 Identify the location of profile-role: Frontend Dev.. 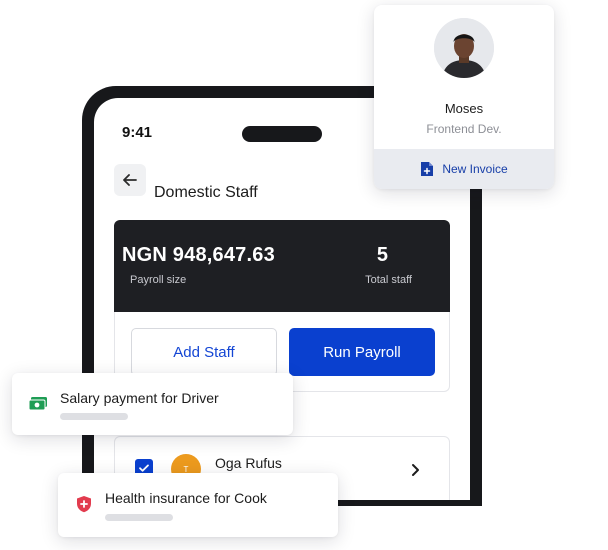
(464, 129).